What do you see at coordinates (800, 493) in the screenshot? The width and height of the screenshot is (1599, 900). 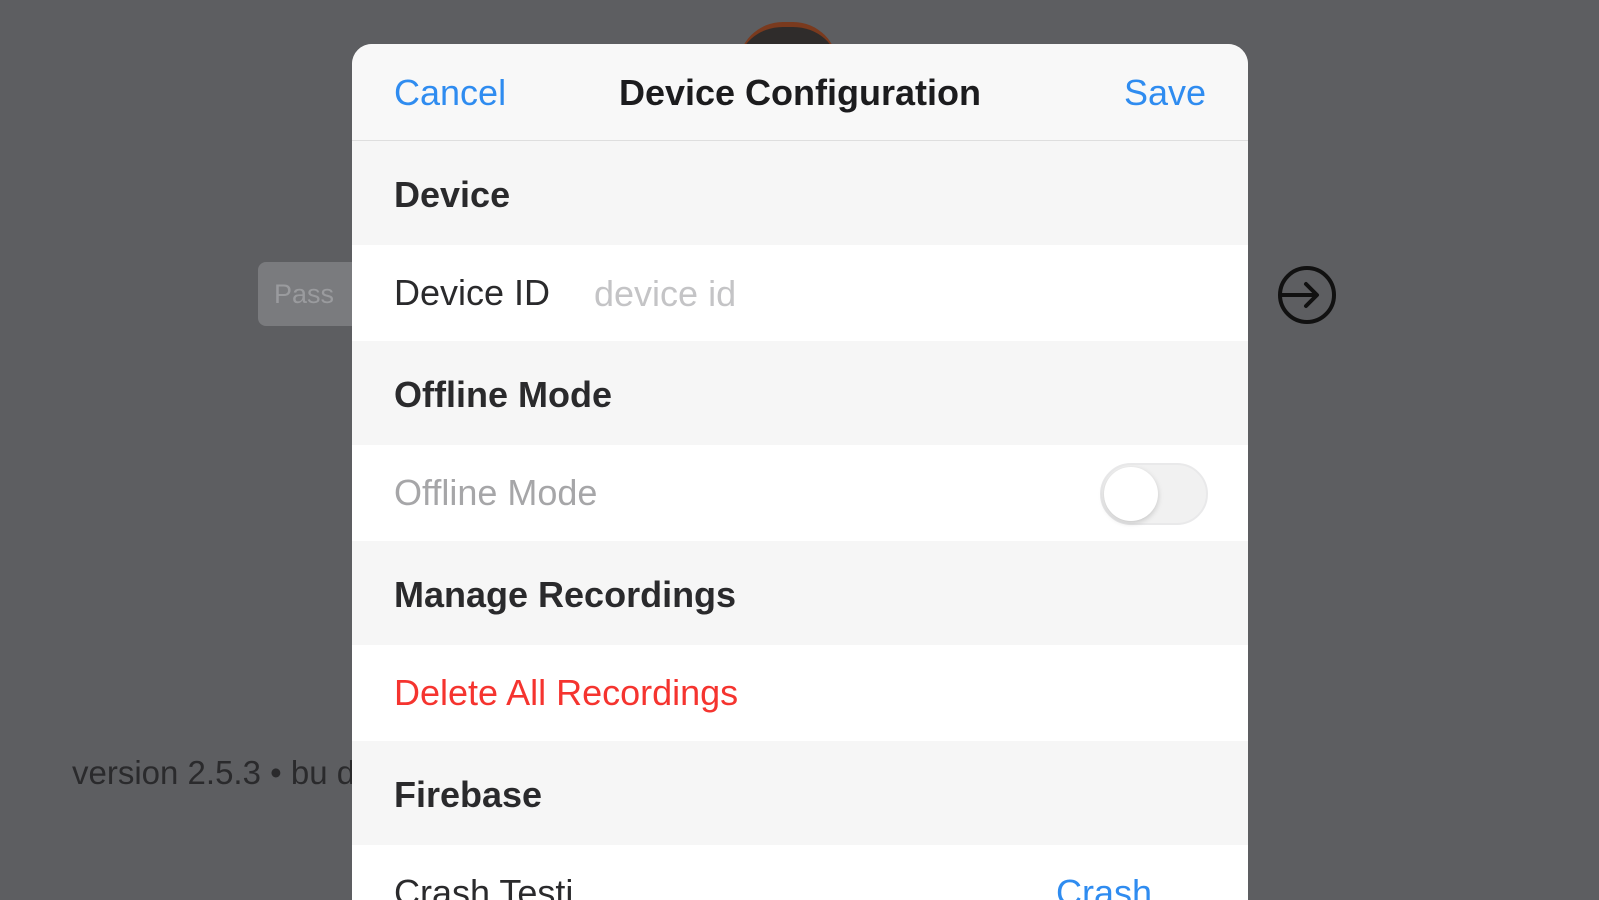 I see `offline-mode-row: Offline Mode` at bounding box center [800, 493].